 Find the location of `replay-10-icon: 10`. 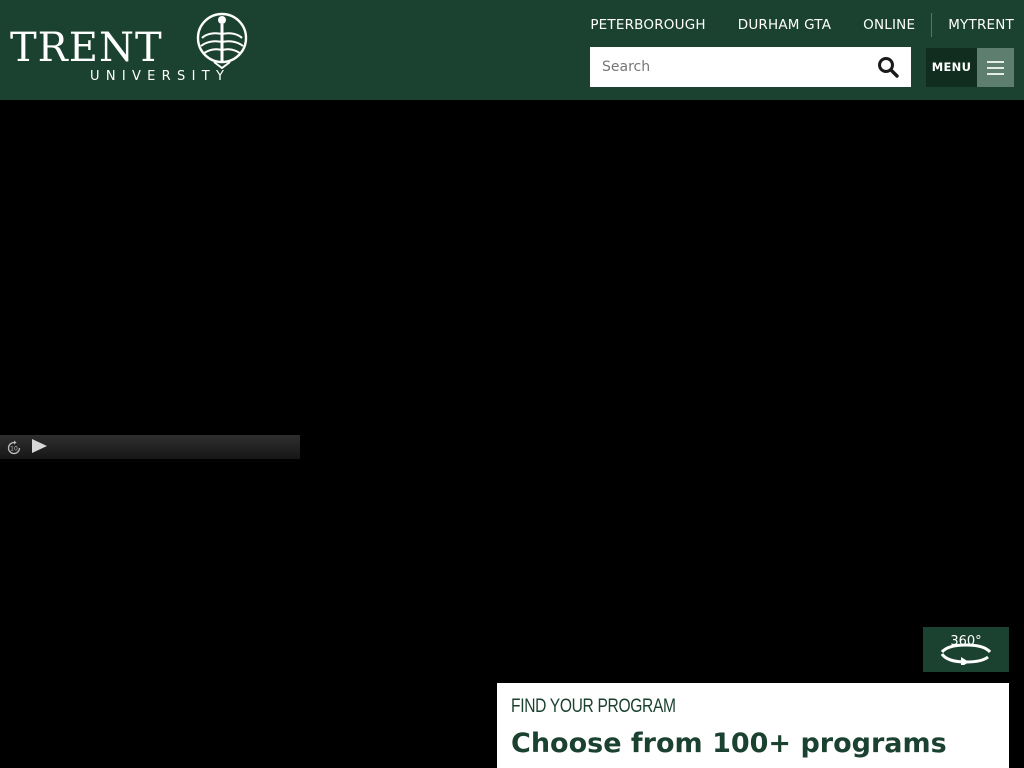

replay-10-icon: 10 is located at coordinates (14, 448).